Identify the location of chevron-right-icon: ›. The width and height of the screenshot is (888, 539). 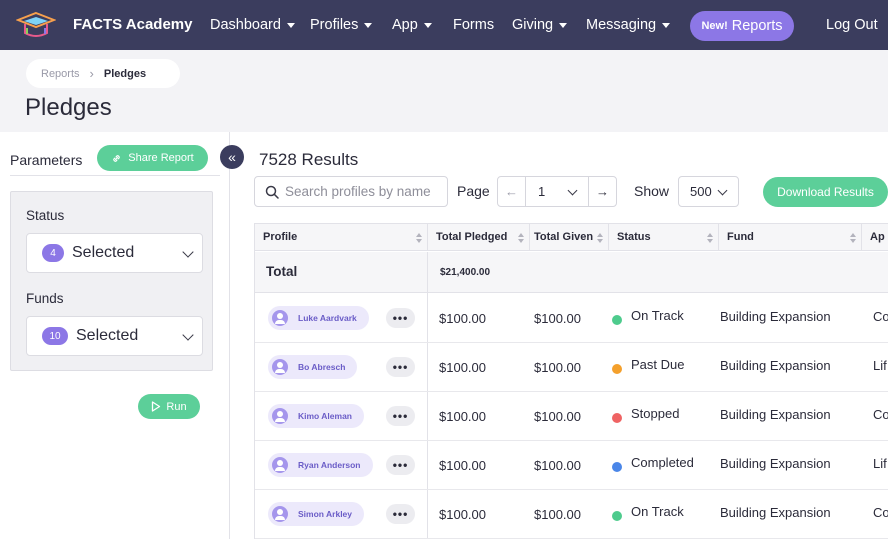
(91, 73).